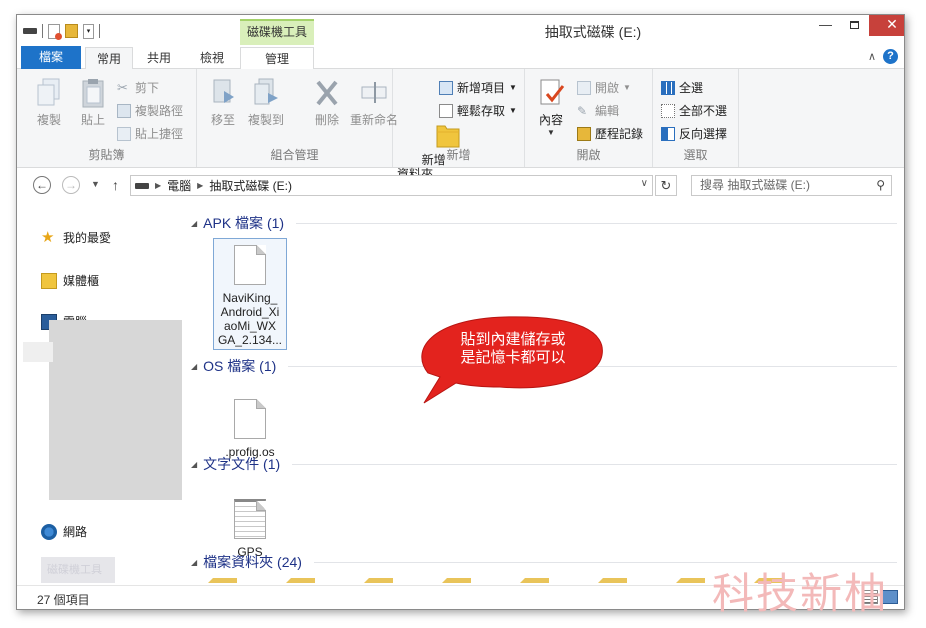 This screenshot has width=926, height=628. Describe the element at coordinates (63, 600) in the screenshot. I see `item-count: 27 個項目` at that location.